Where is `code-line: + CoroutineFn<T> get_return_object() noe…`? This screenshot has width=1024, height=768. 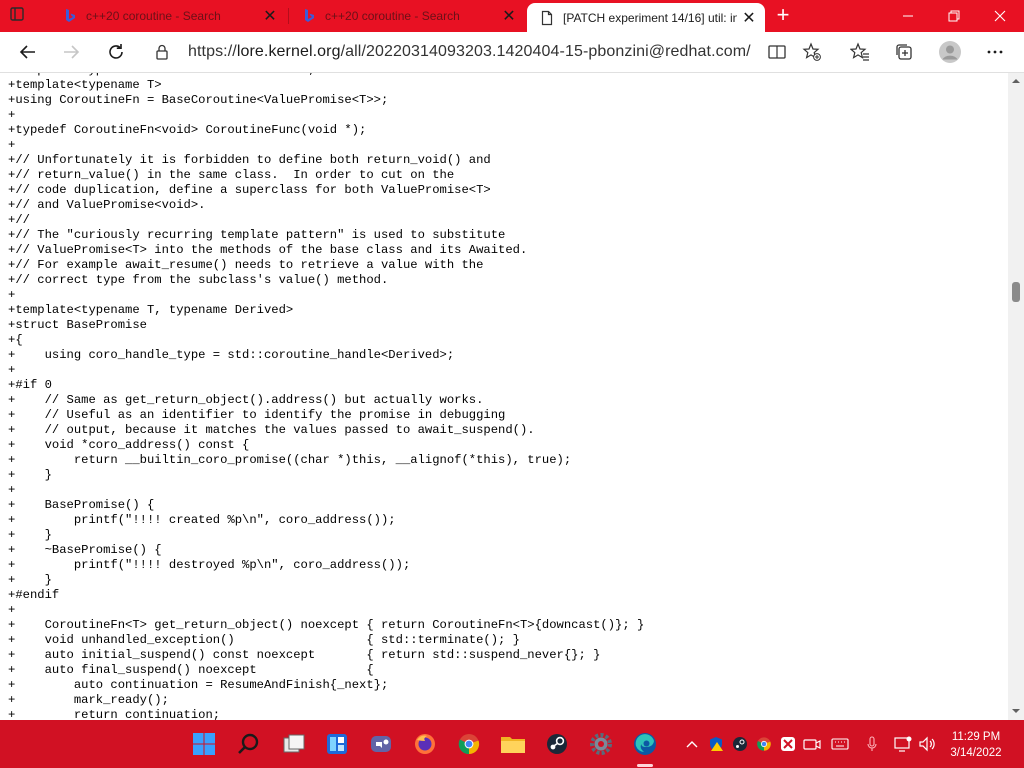
code-line: + CoroutineFn<T> get_return_object() noe… is located at coordinates (326, 625).